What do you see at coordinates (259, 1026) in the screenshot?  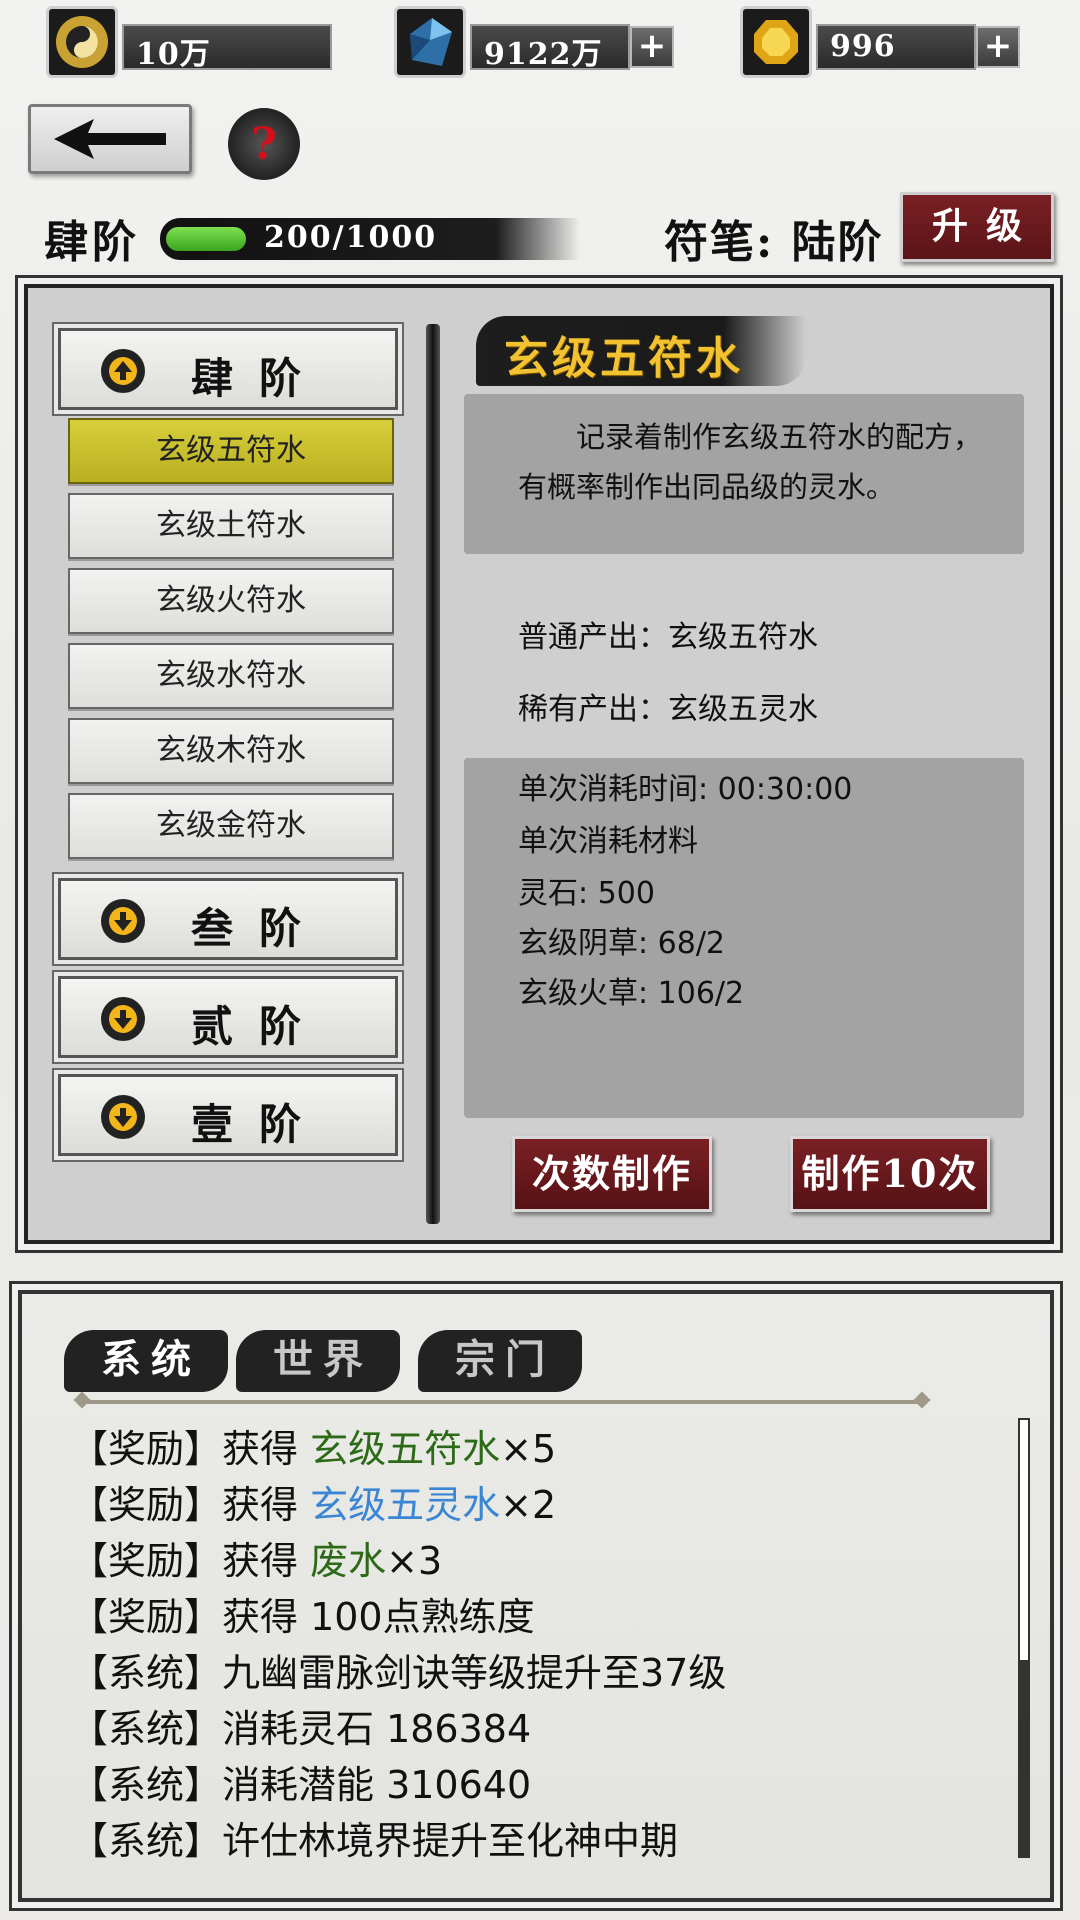 I see `tier-label: 贰阶` at bounding box center [259, 1026].